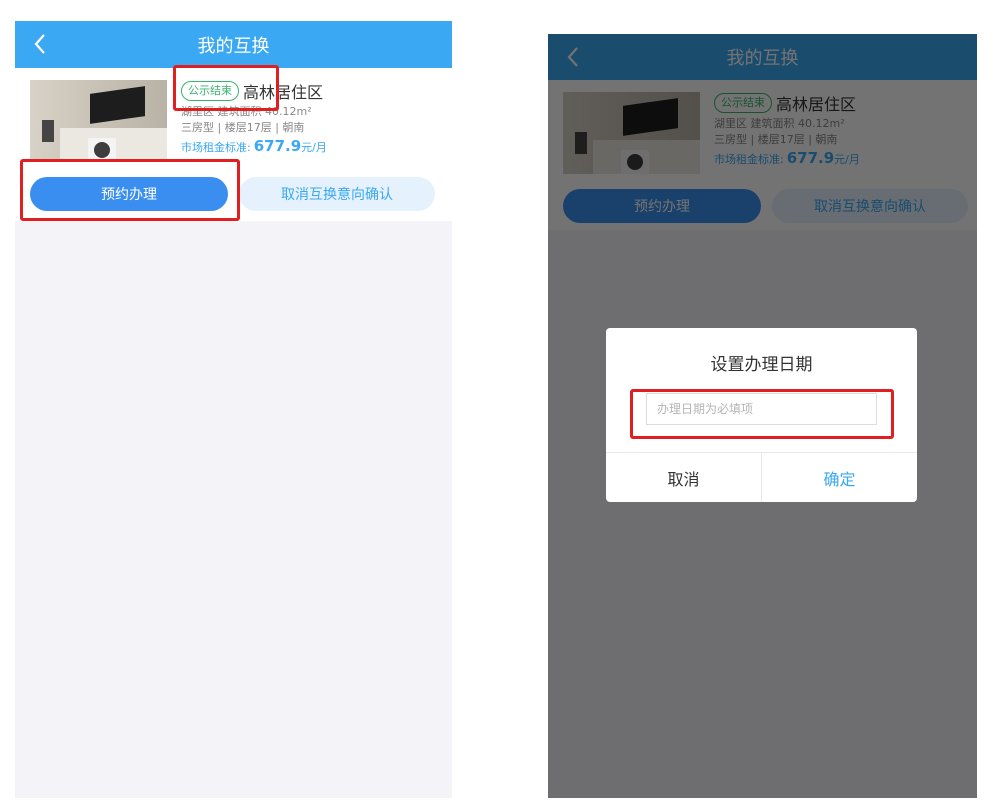 This screenshot has height=812, width=998. I want to click on cancel-intent-button: 取消互换意向确认, so click(337, 194).